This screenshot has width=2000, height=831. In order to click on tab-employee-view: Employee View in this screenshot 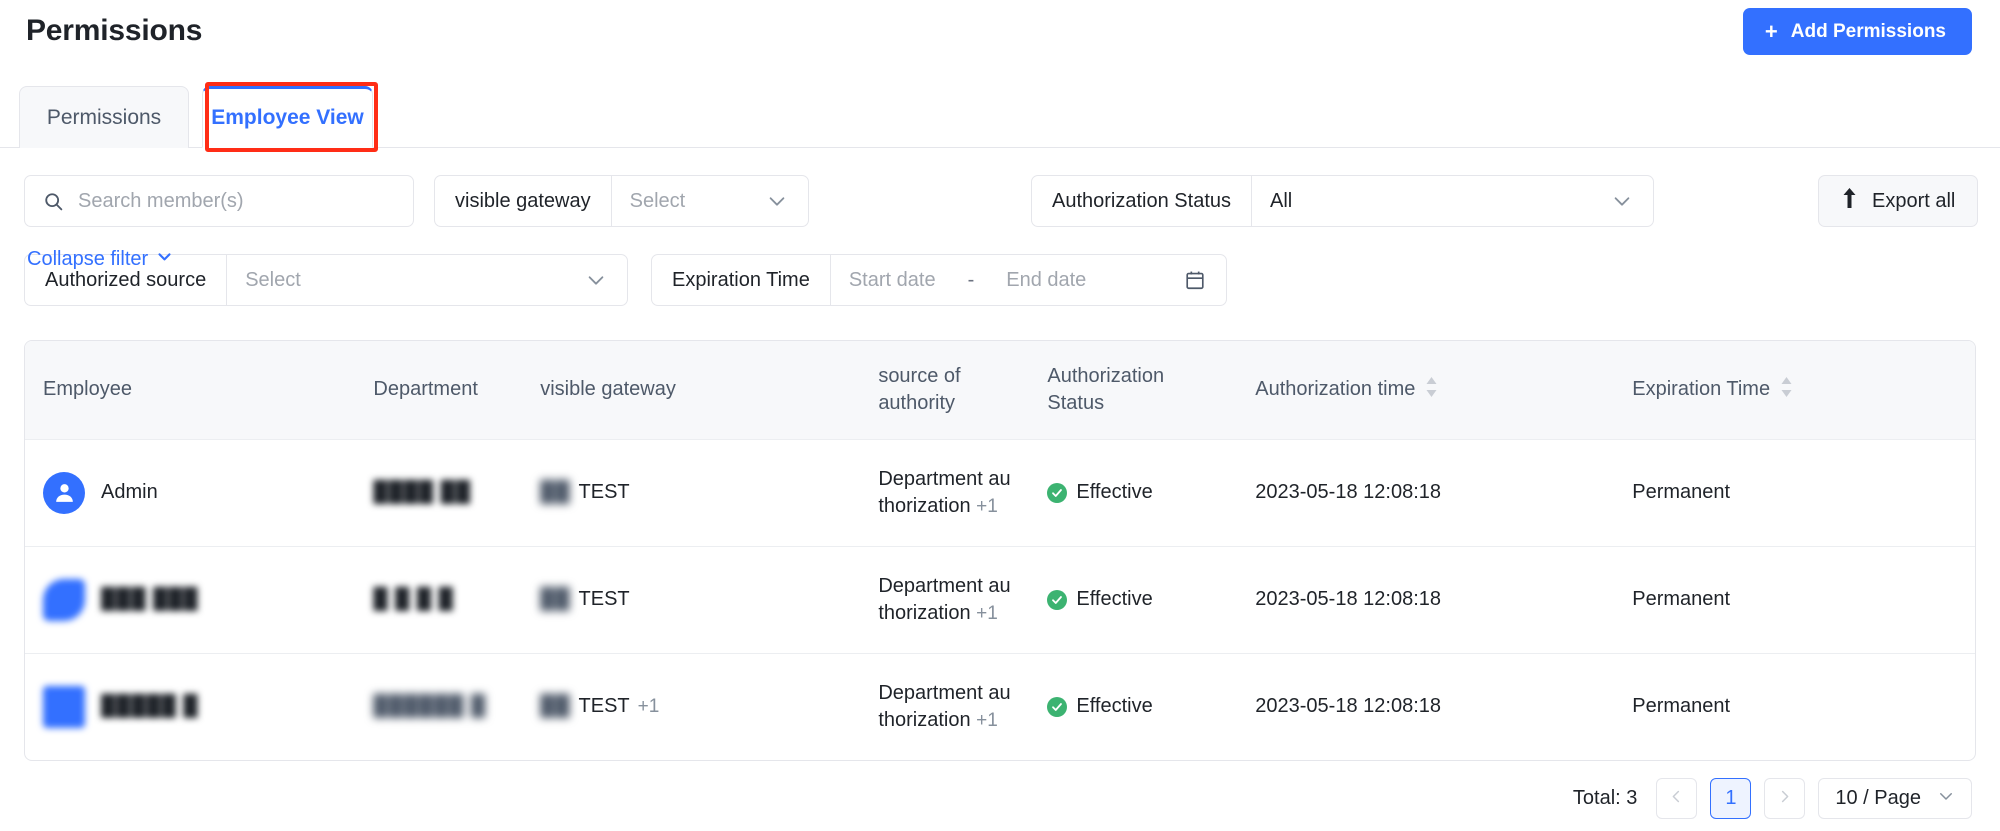, I will do `click(287, 117)`.